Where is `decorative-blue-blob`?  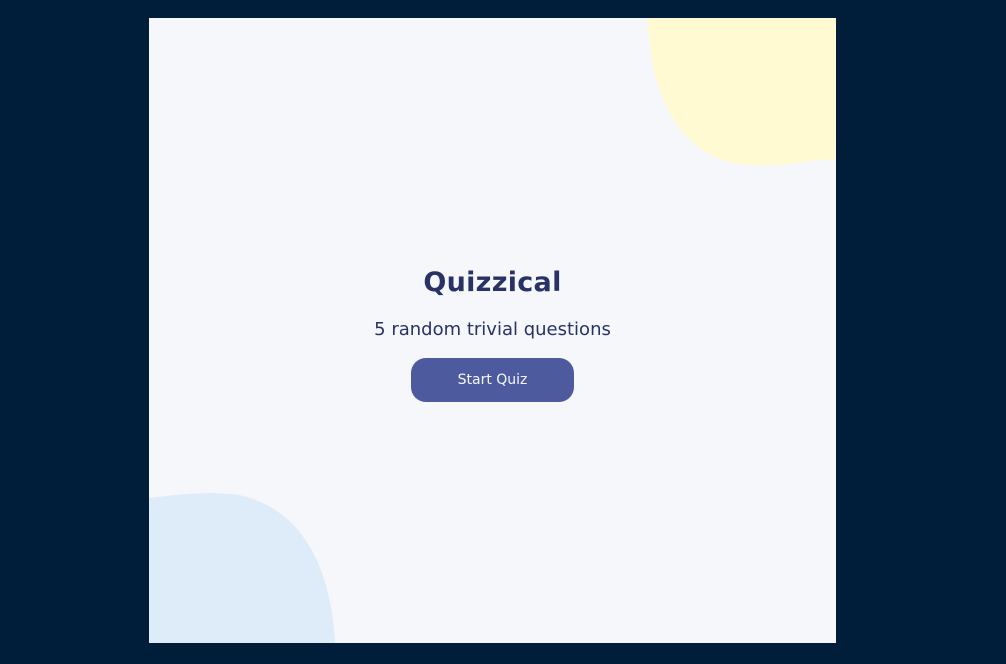
decorative-blue-blob is located at coordinates (242, 568).